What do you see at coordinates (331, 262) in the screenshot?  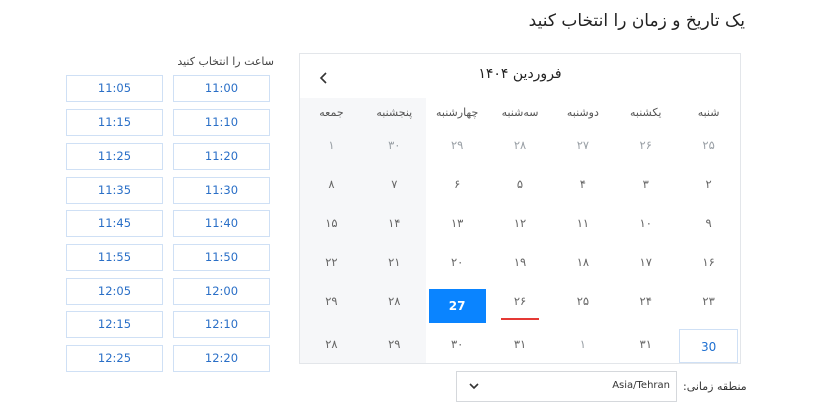 I see `day-cell: ۲۲` at bounding box center [331, 262].